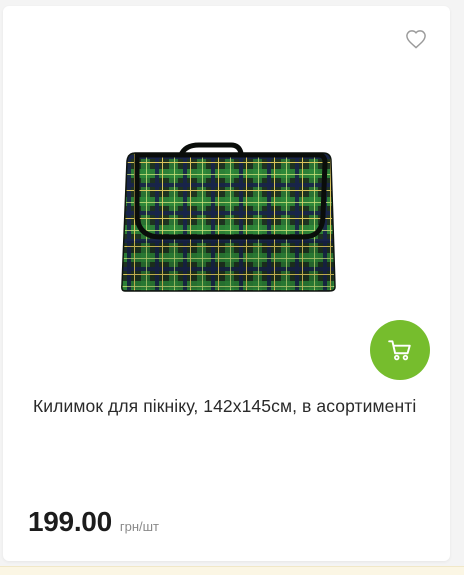 The image size is (464, 575). I want to click on shopping-cart-icon, so click(399, 350).